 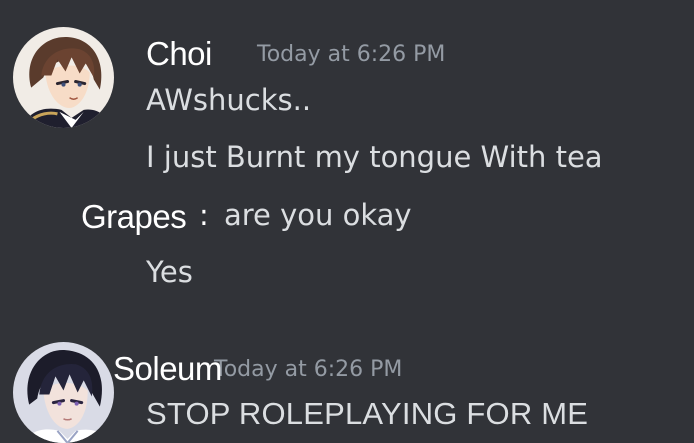 I want to click on anime-boy-avatar-icon, so click(x=63, y=77).